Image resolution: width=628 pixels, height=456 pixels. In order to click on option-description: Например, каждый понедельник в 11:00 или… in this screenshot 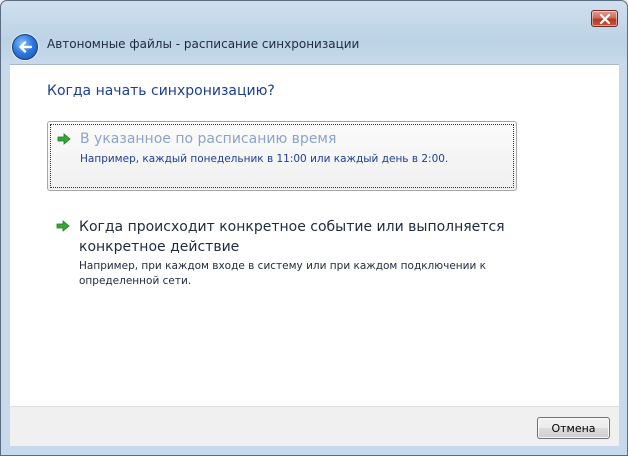, I will do `click(264, 159)`.